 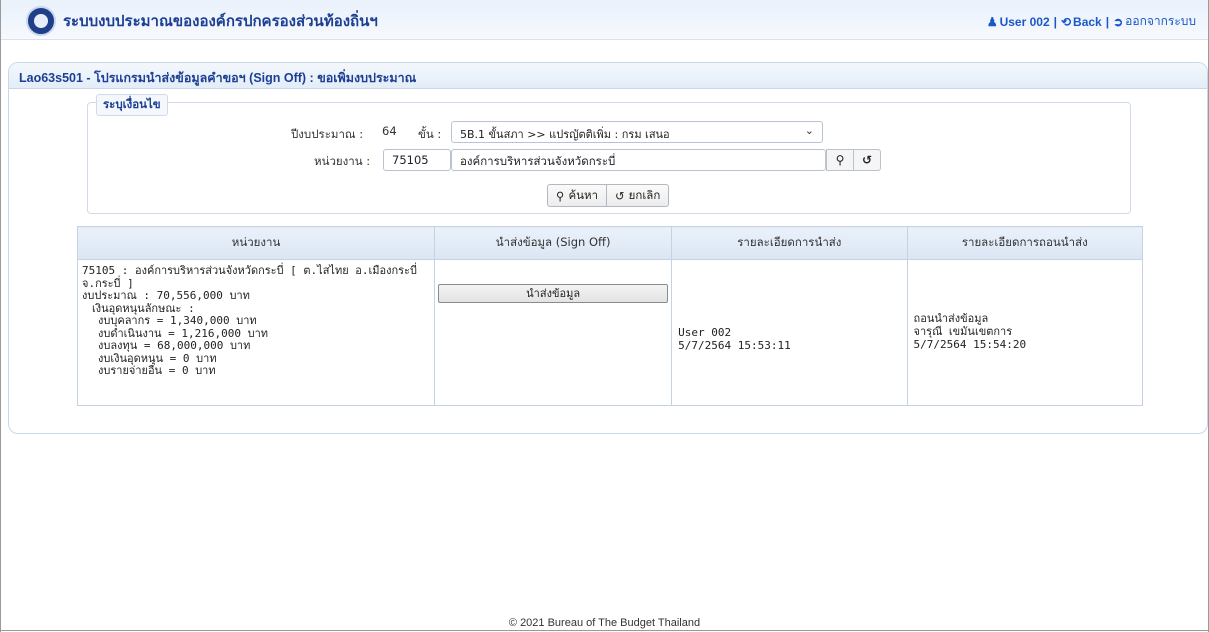 What do you see at coordinates (256, 243) in the screenshot?
I see `header-unit: หน่วยงาน` at bounding box center [256, 243].